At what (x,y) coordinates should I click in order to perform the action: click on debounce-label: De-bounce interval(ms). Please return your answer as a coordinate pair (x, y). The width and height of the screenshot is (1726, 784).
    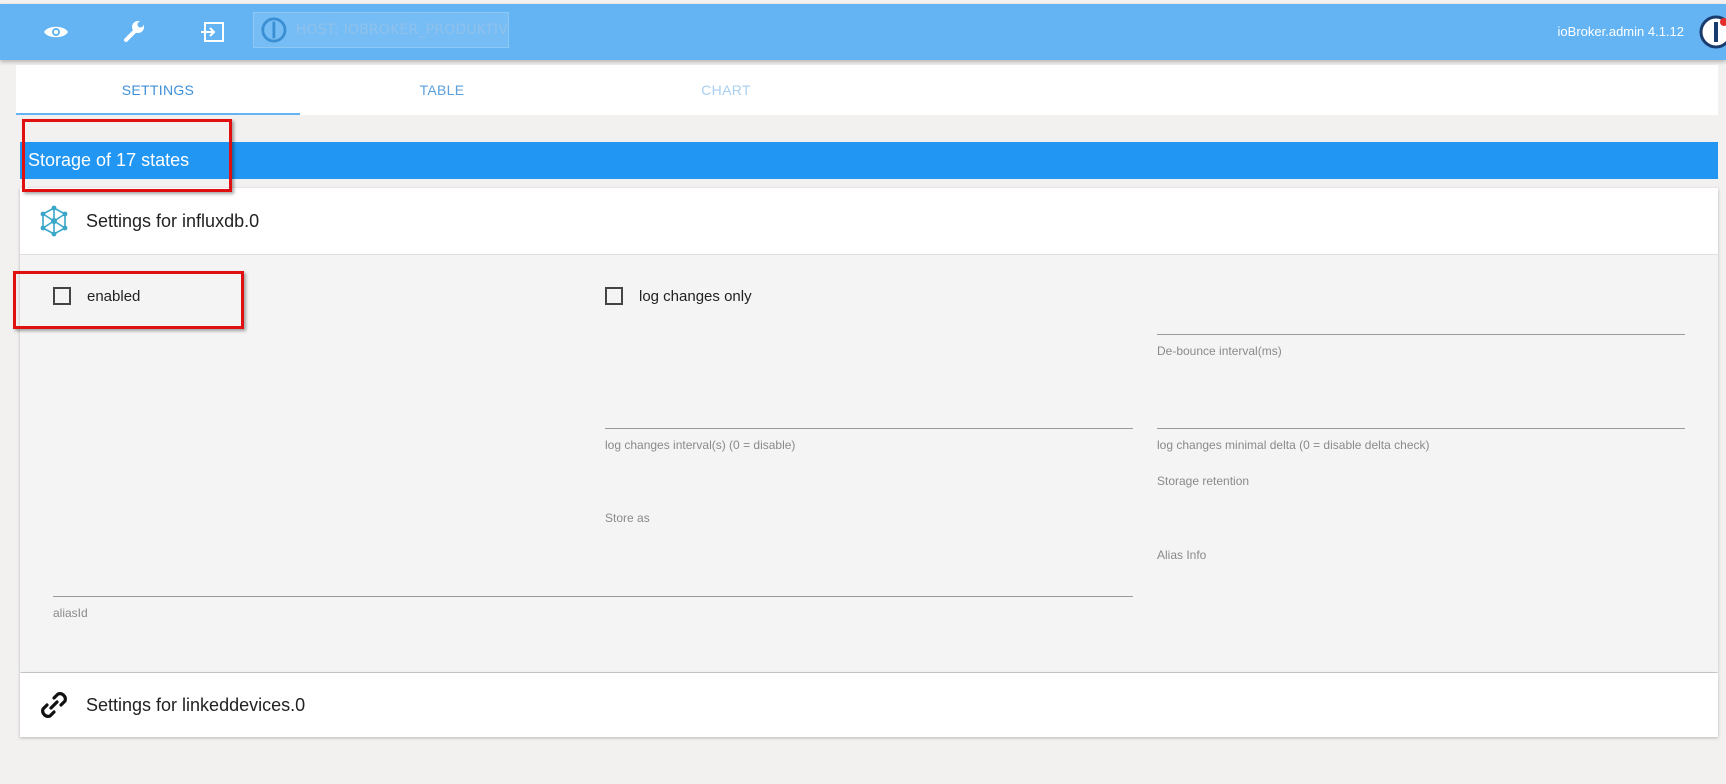
    Looking at the image, I should click on (1219, 351).